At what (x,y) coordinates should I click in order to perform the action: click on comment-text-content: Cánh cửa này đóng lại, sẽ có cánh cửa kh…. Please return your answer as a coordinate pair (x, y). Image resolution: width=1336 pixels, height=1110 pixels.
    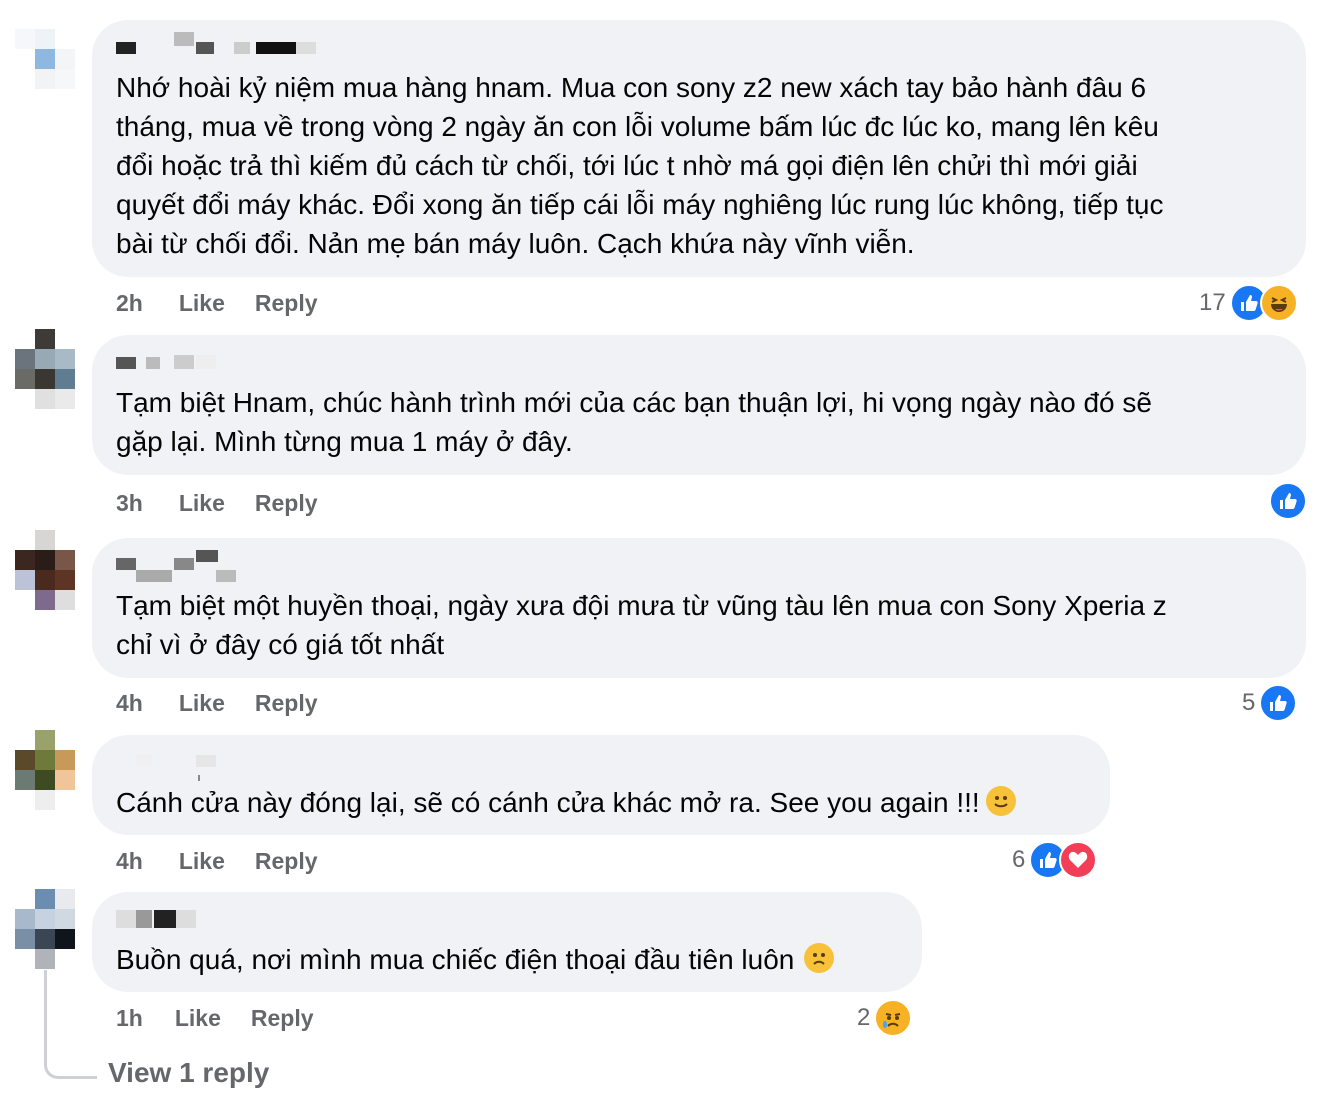
    Looking at the image, I should click on (548, 802).